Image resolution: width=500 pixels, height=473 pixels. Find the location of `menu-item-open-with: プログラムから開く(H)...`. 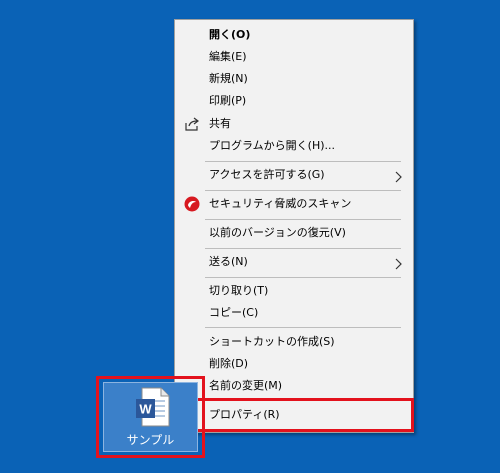

menu-item-open-with: プログラムから開く(H)... is located at coordinates (294, 146).